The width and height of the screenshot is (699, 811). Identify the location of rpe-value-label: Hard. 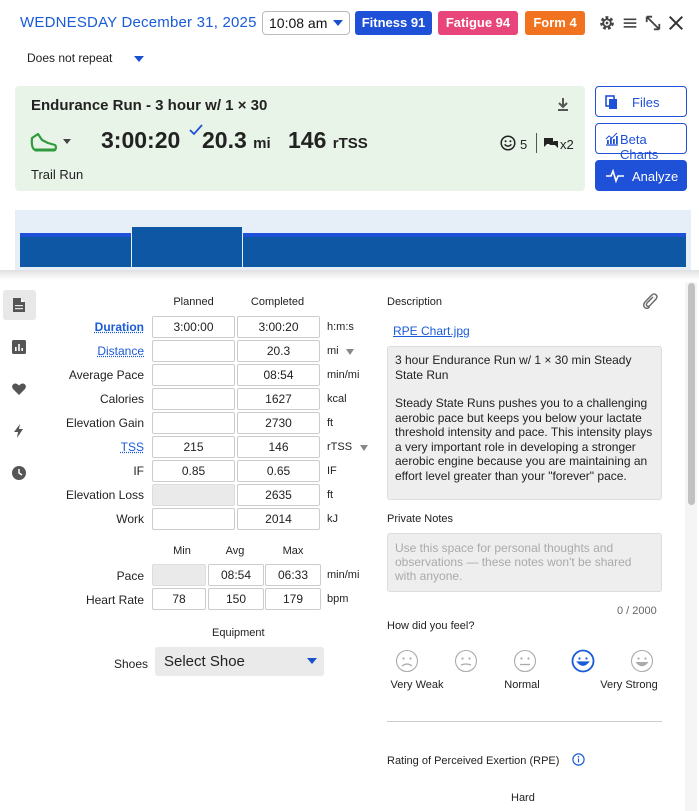
(523, 798).